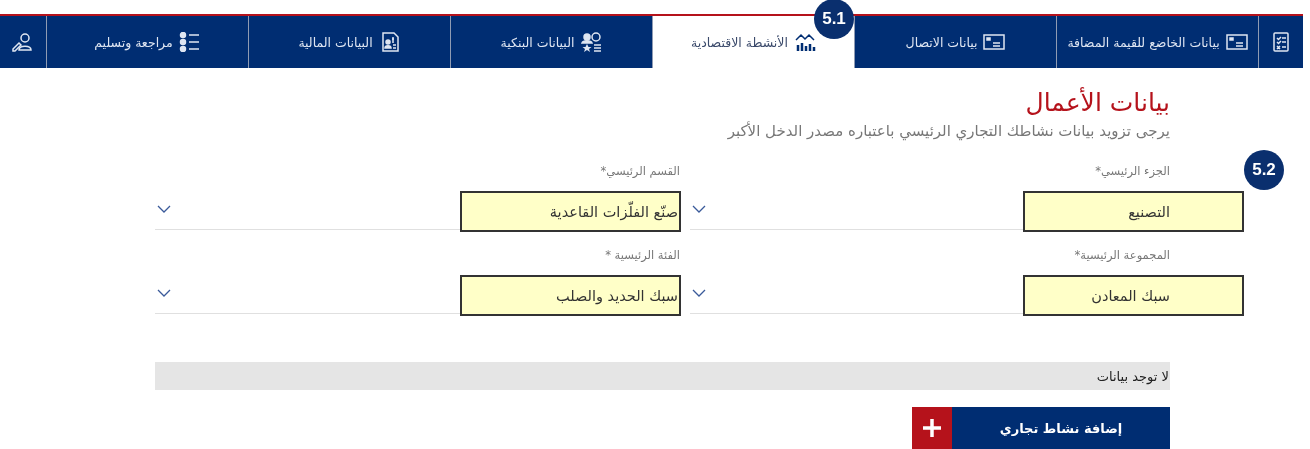 The image size is (1310, 449). Describe the element at coordinates (1133, 376) in the screenshot. I see `empty-message: لا توجد بيانات` at that location.